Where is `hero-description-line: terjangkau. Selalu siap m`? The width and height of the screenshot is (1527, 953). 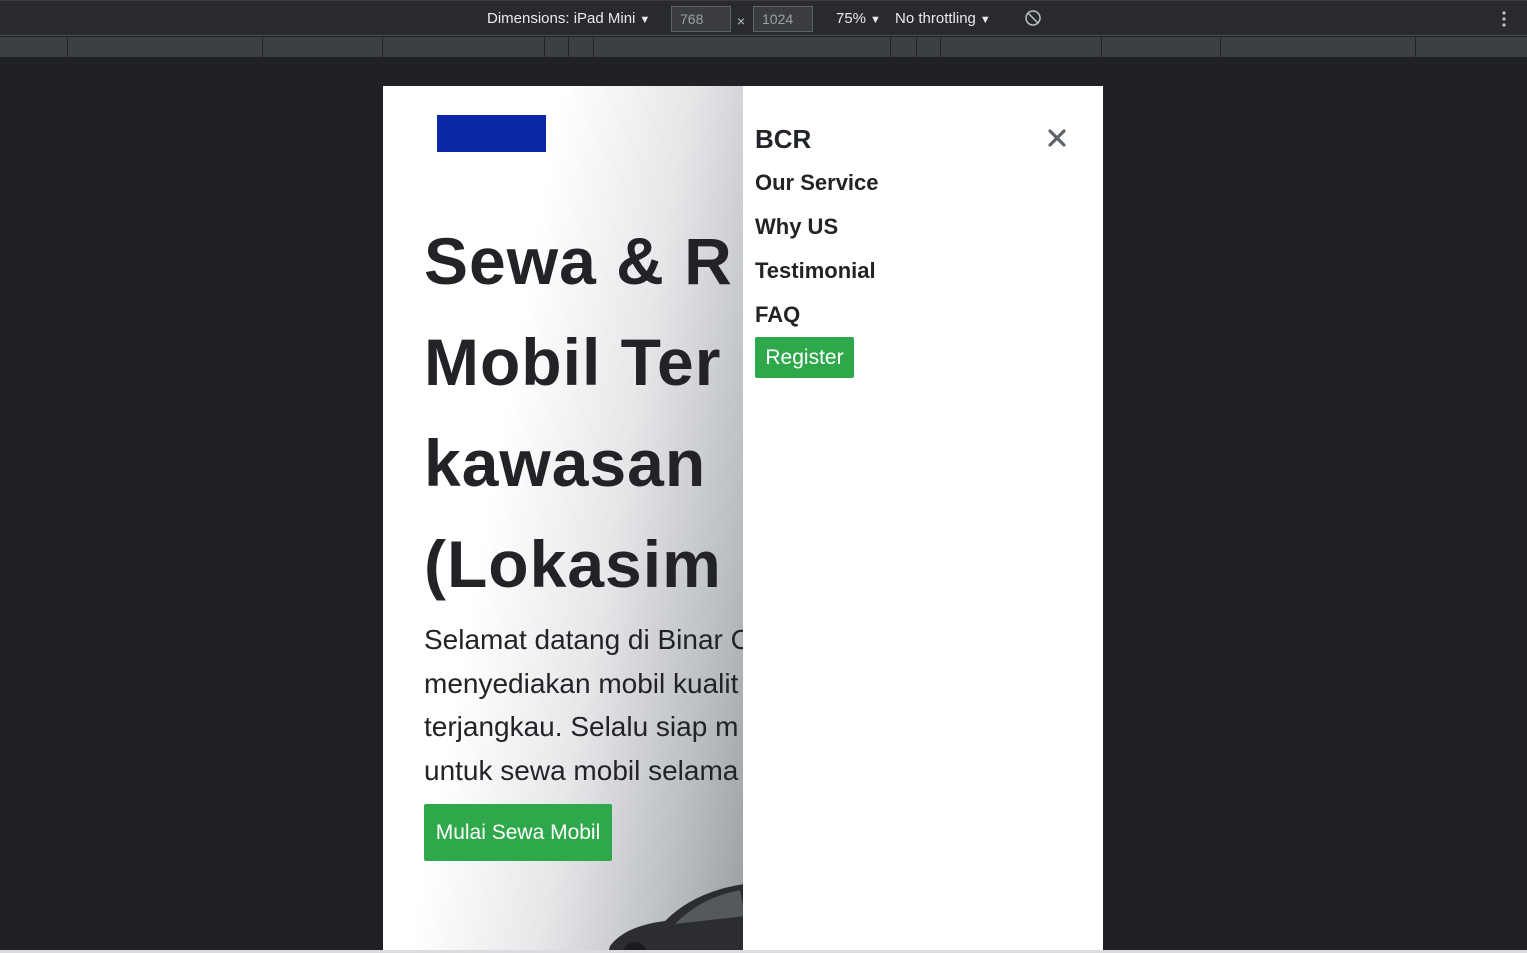 hero-description-line: terjangkau. Selalu siap m is located at coordinates (581, 726).